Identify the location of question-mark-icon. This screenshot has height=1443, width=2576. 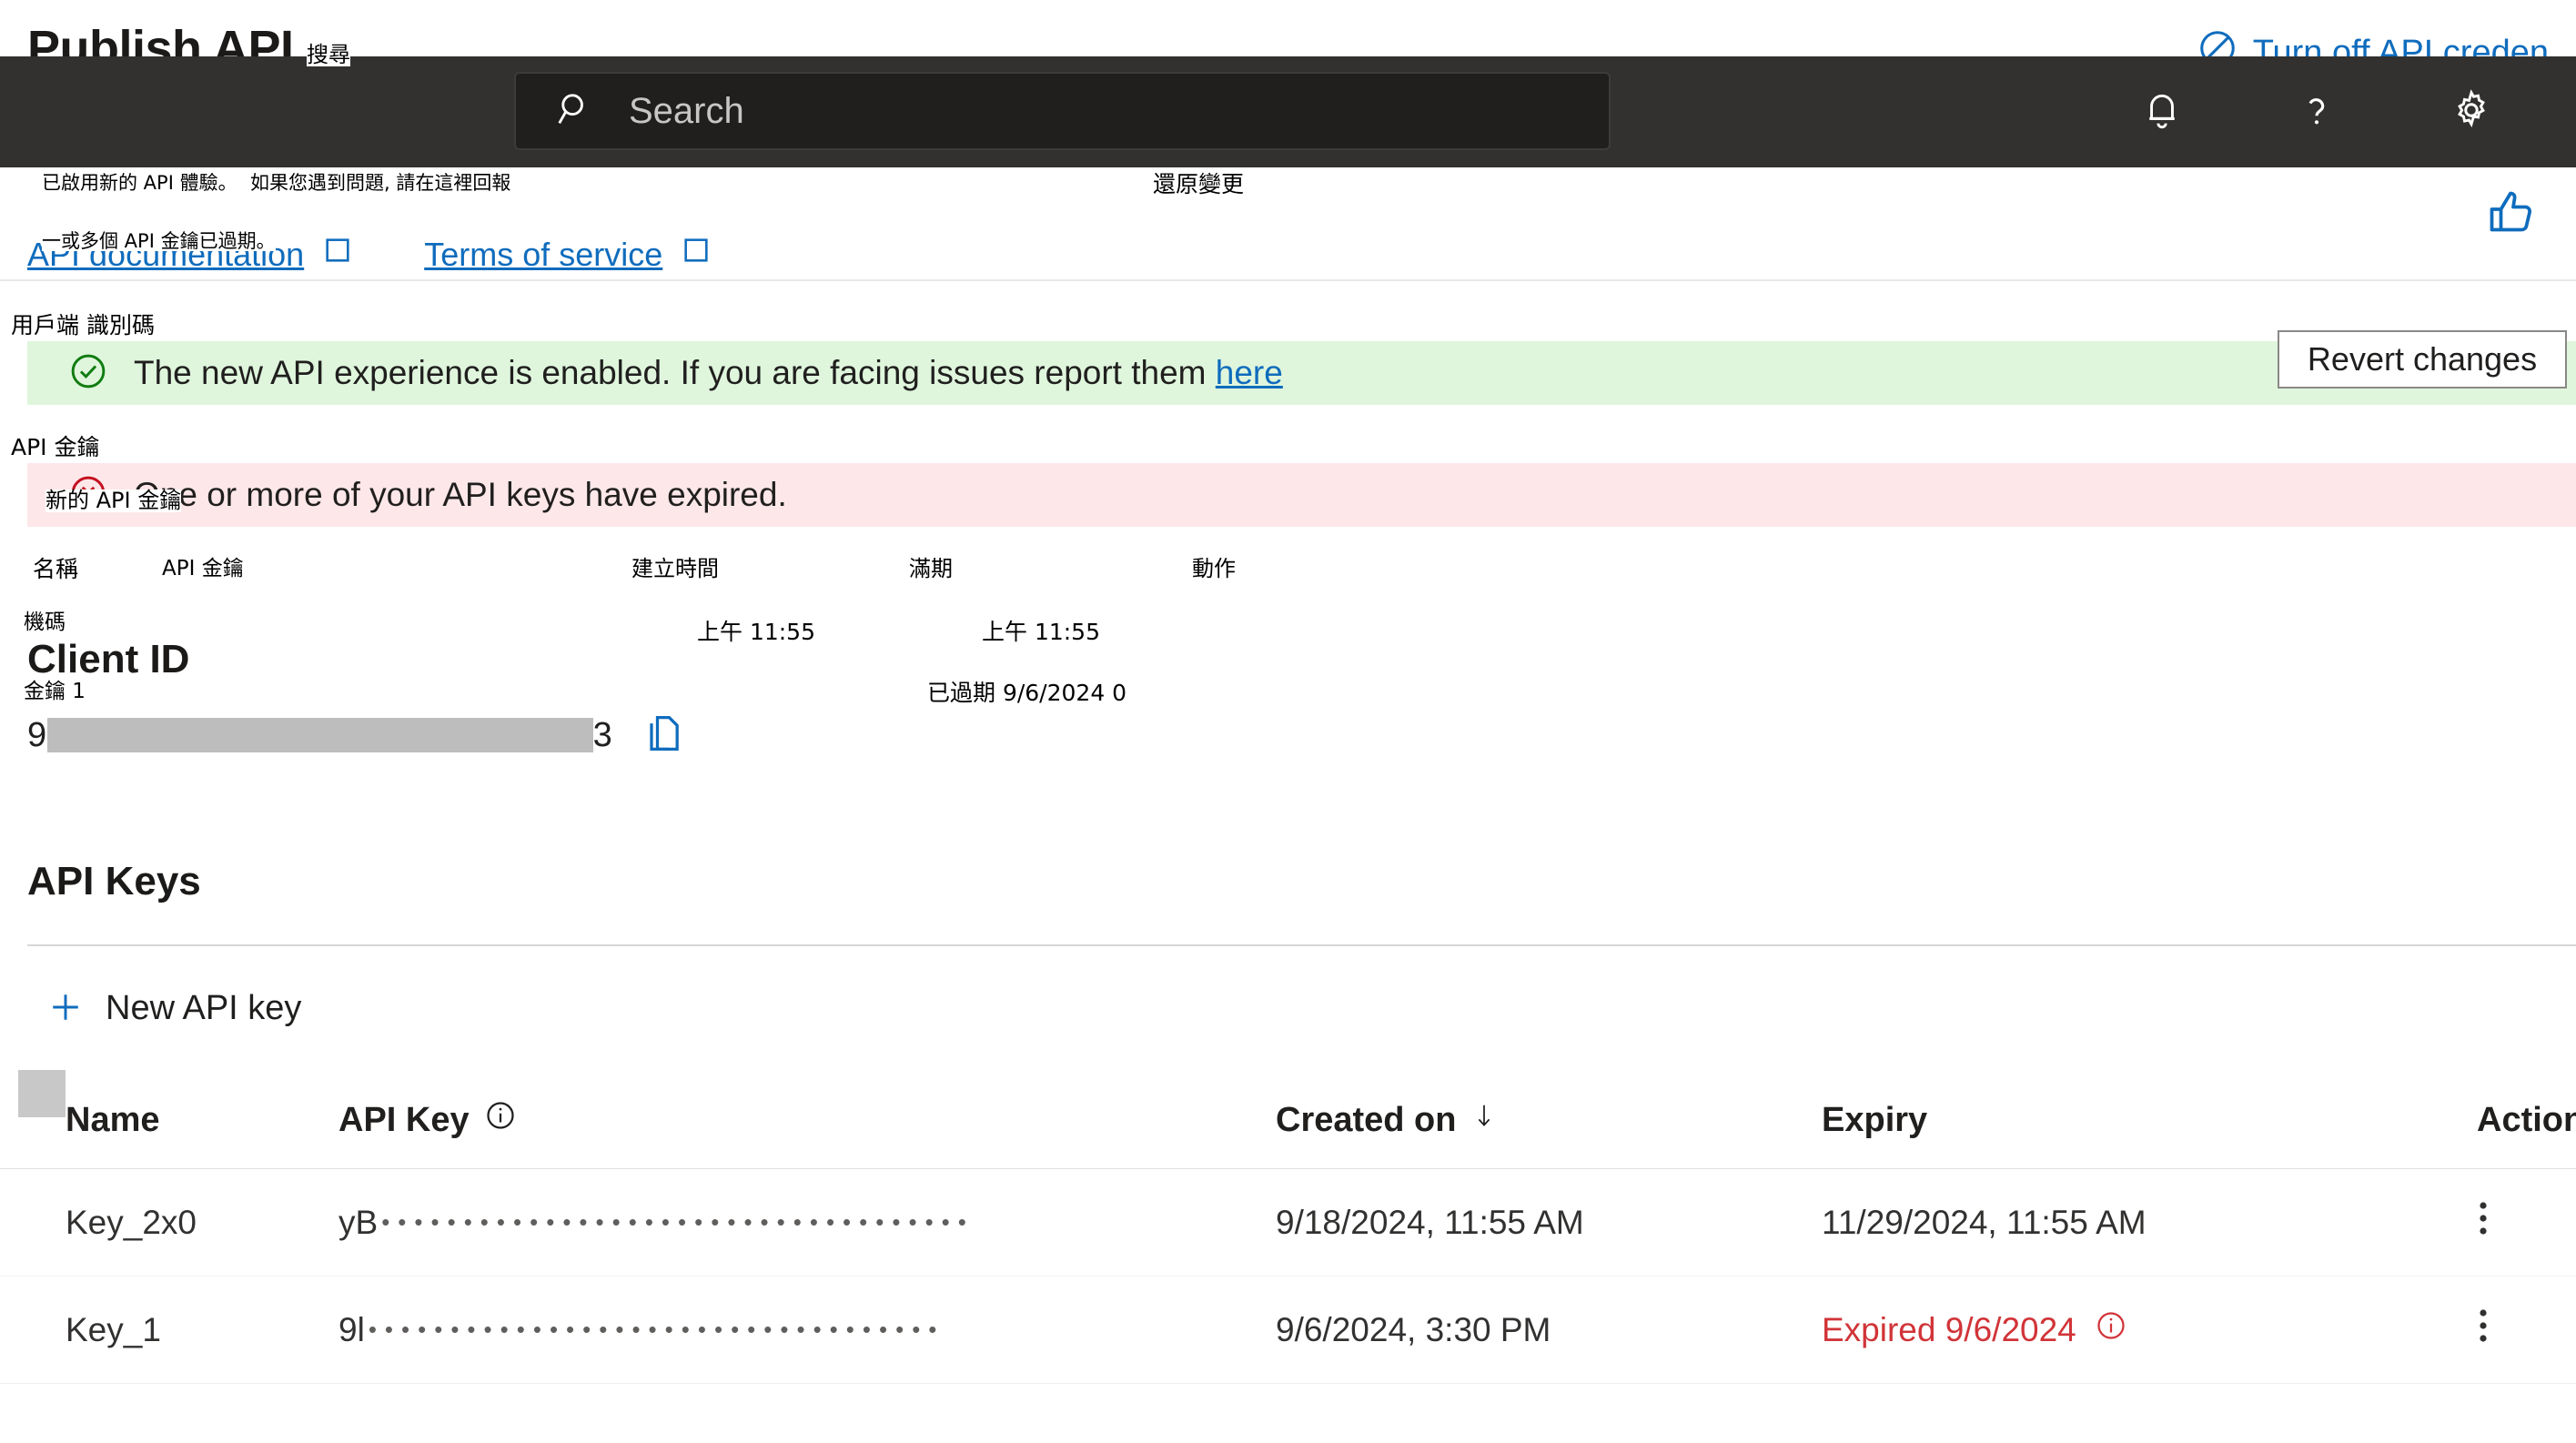
(2316, 112).